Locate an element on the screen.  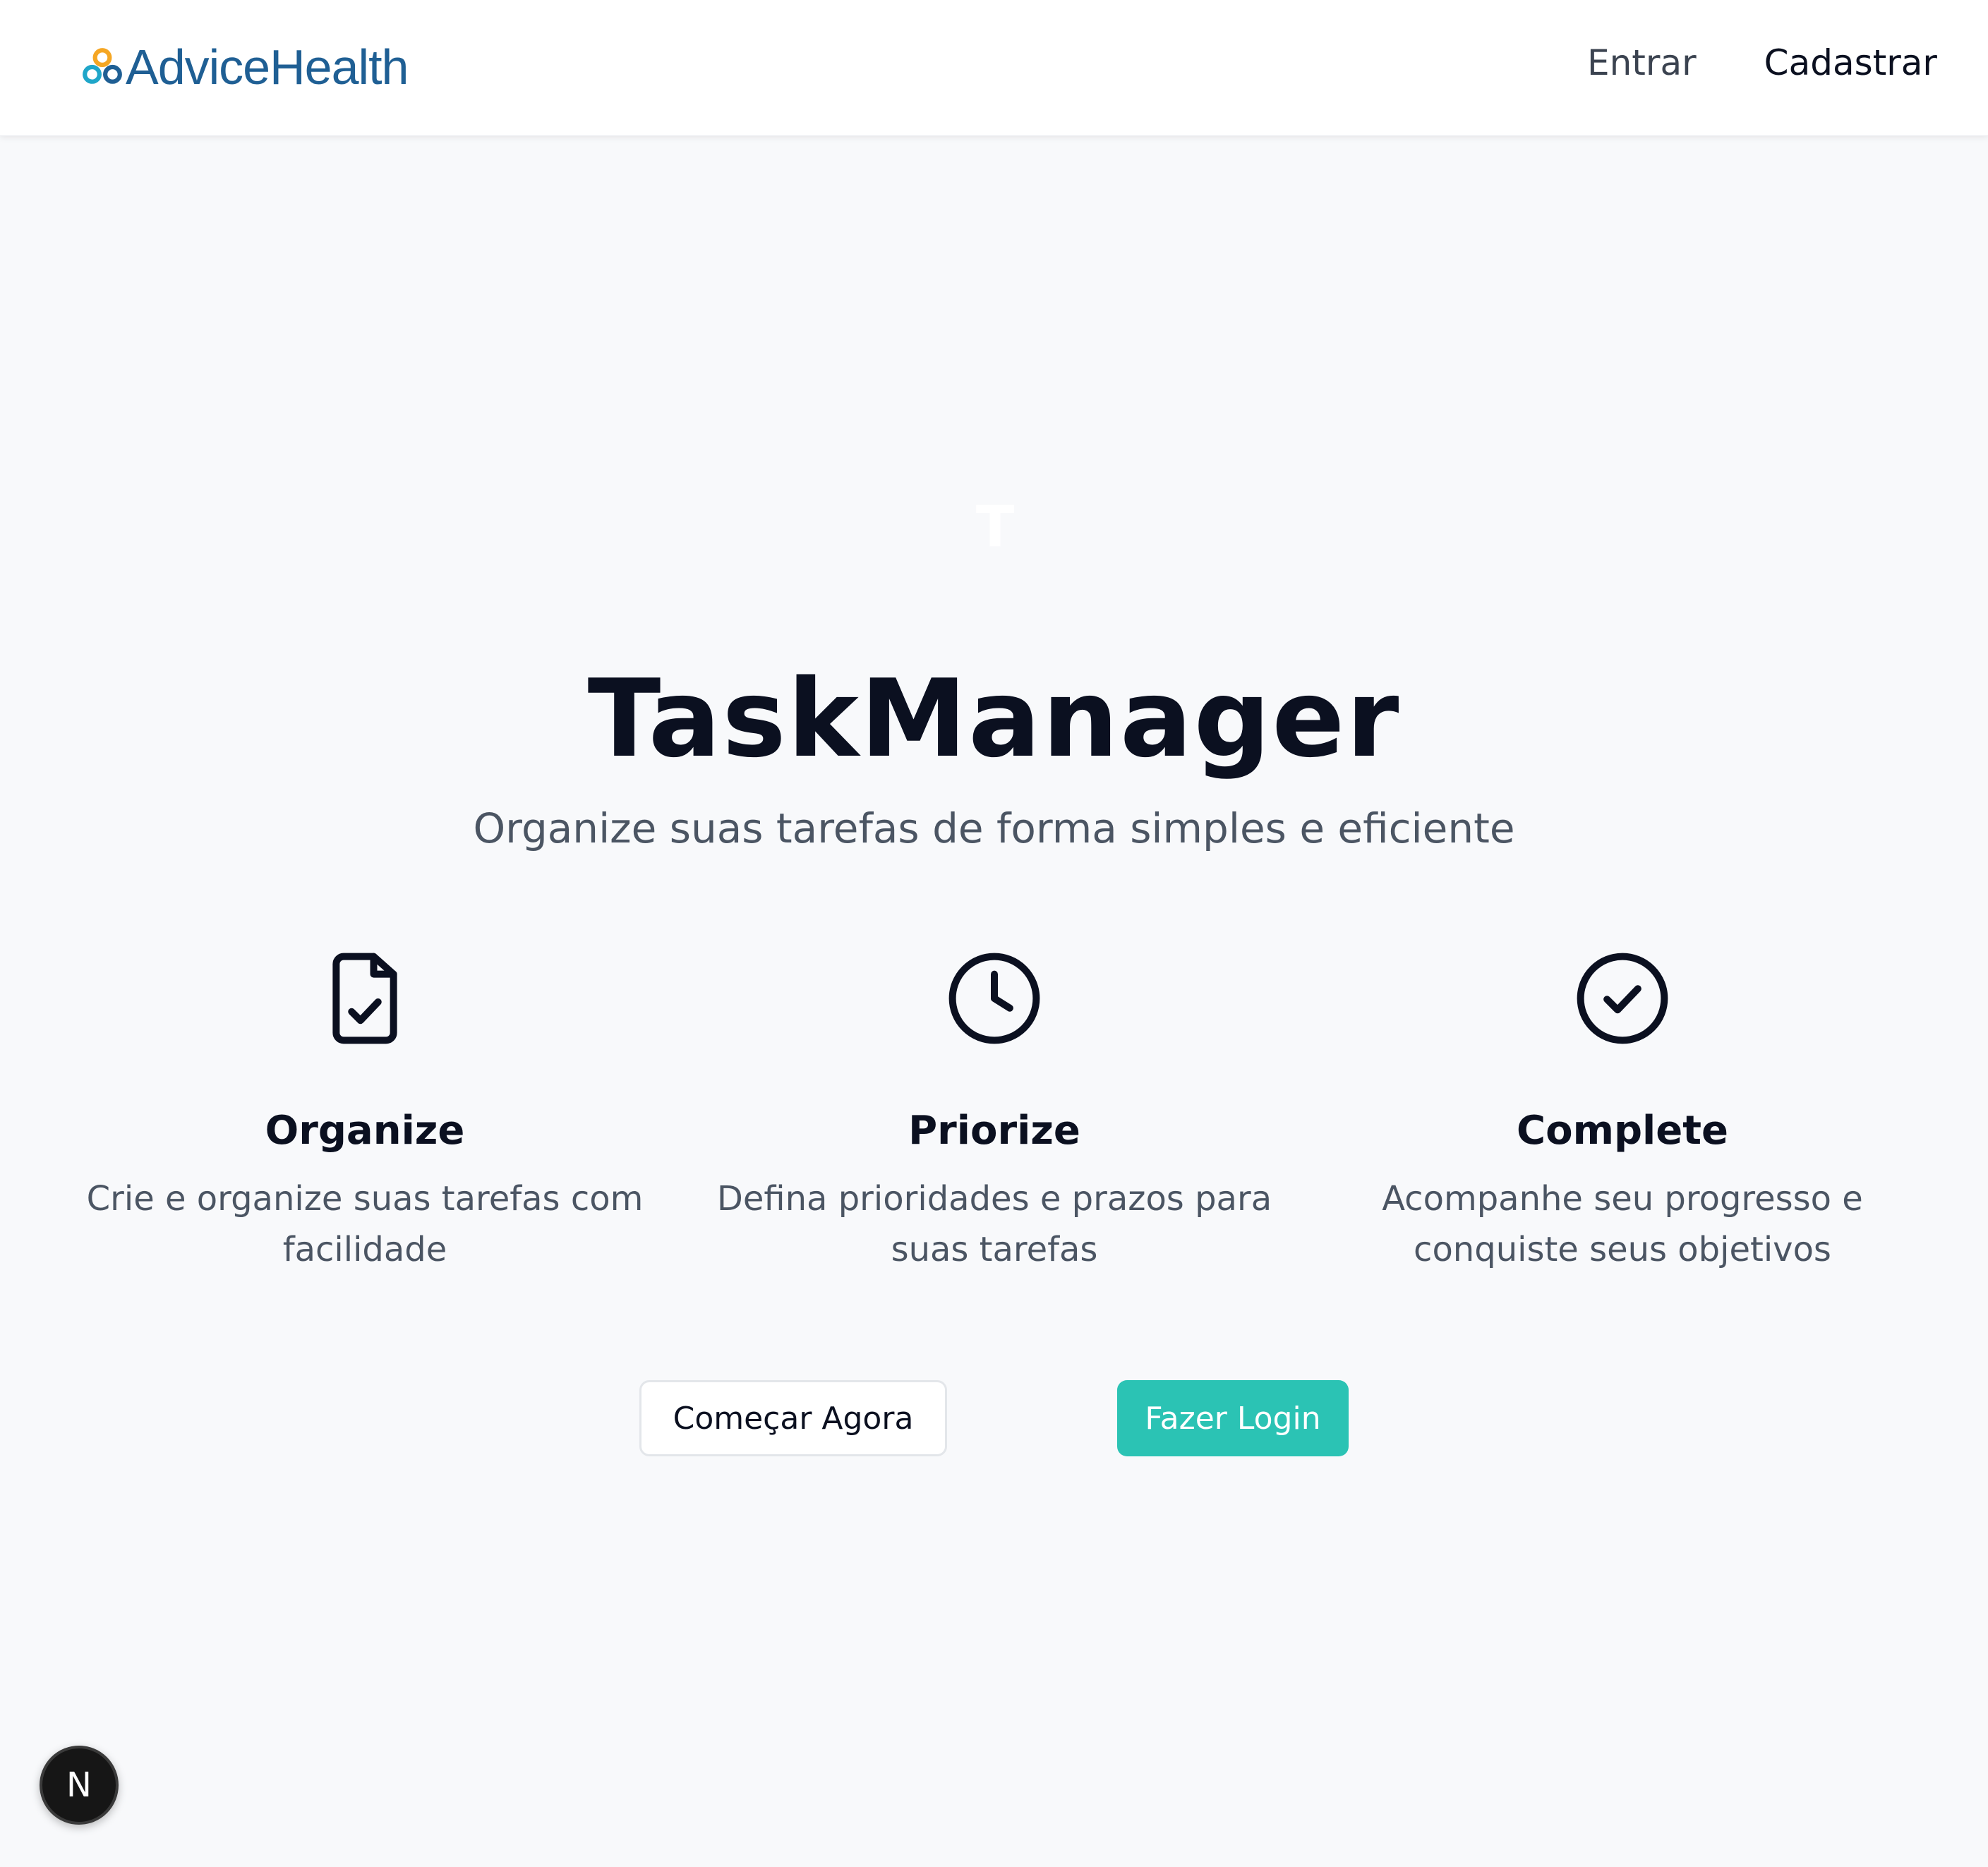
top-header: AdviceHealth Entrar Cadastrar is located at coordinates (994, 68).